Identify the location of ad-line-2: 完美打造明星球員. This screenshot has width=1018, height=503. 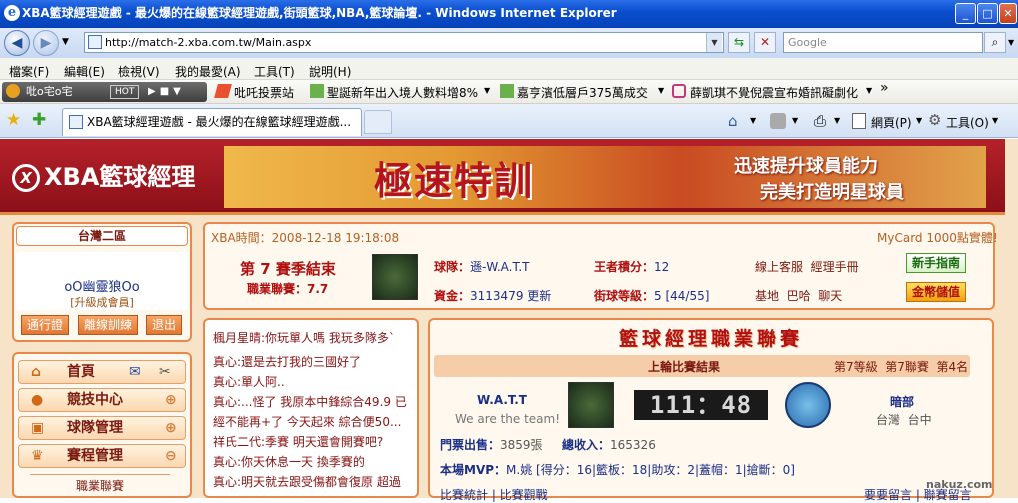
(832, 192).